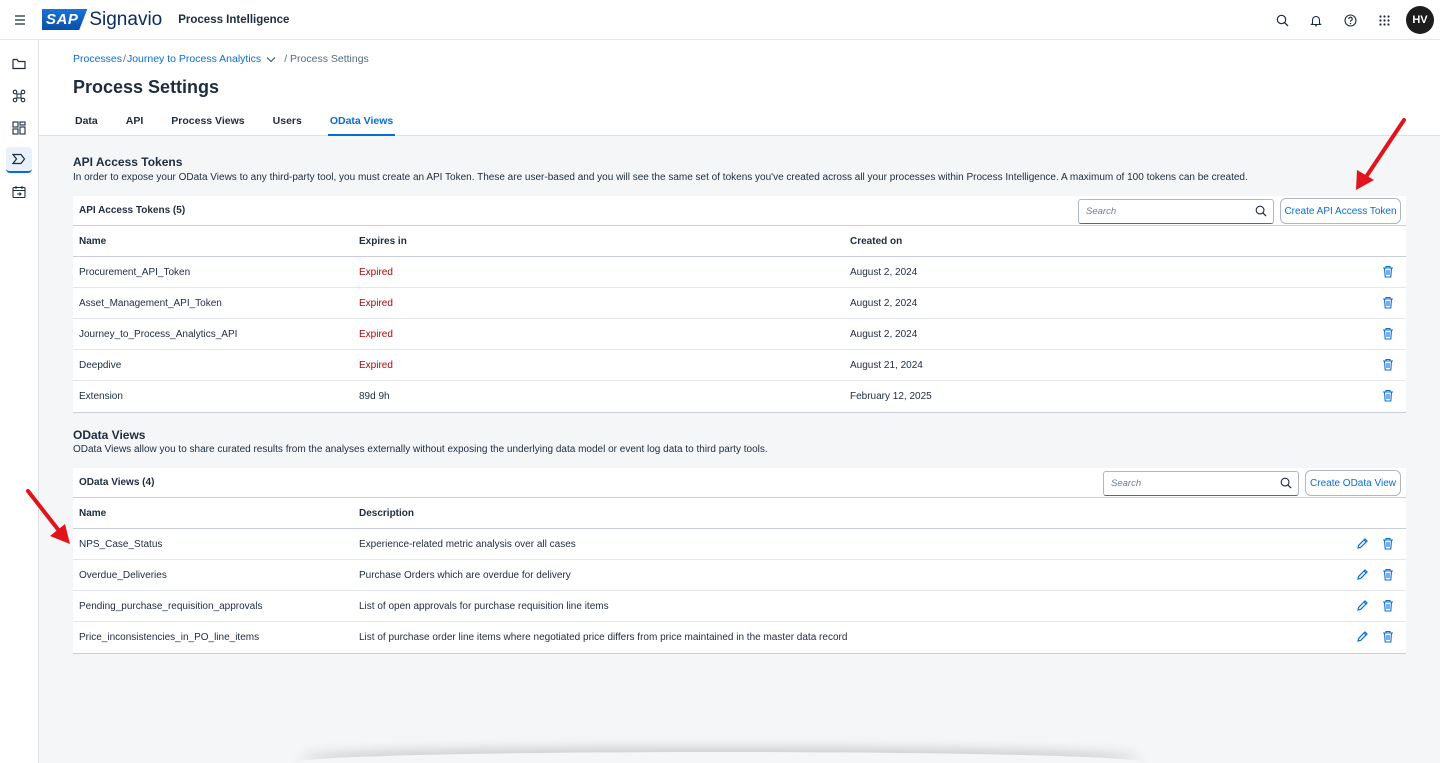 This screenshot has height=763, width=1440. I want to click on tab-api: API, so click(135, 124).